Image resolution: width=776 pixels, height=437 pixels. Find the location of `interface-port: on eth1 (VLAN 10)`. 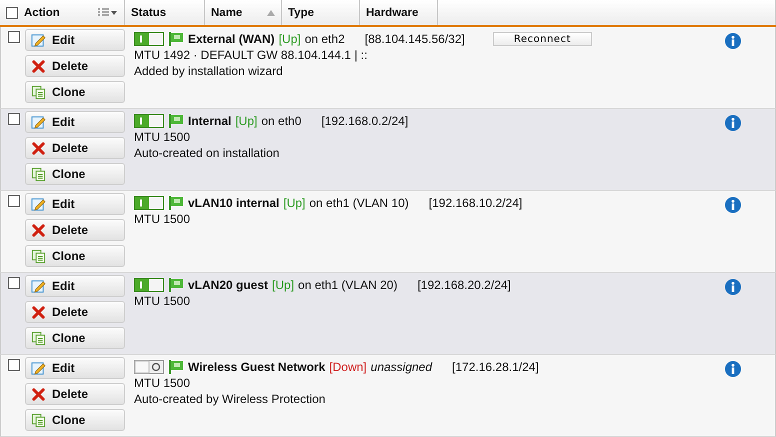

interface-port: on eth1 (VLAN 10) is located at coordinates (359, 203).